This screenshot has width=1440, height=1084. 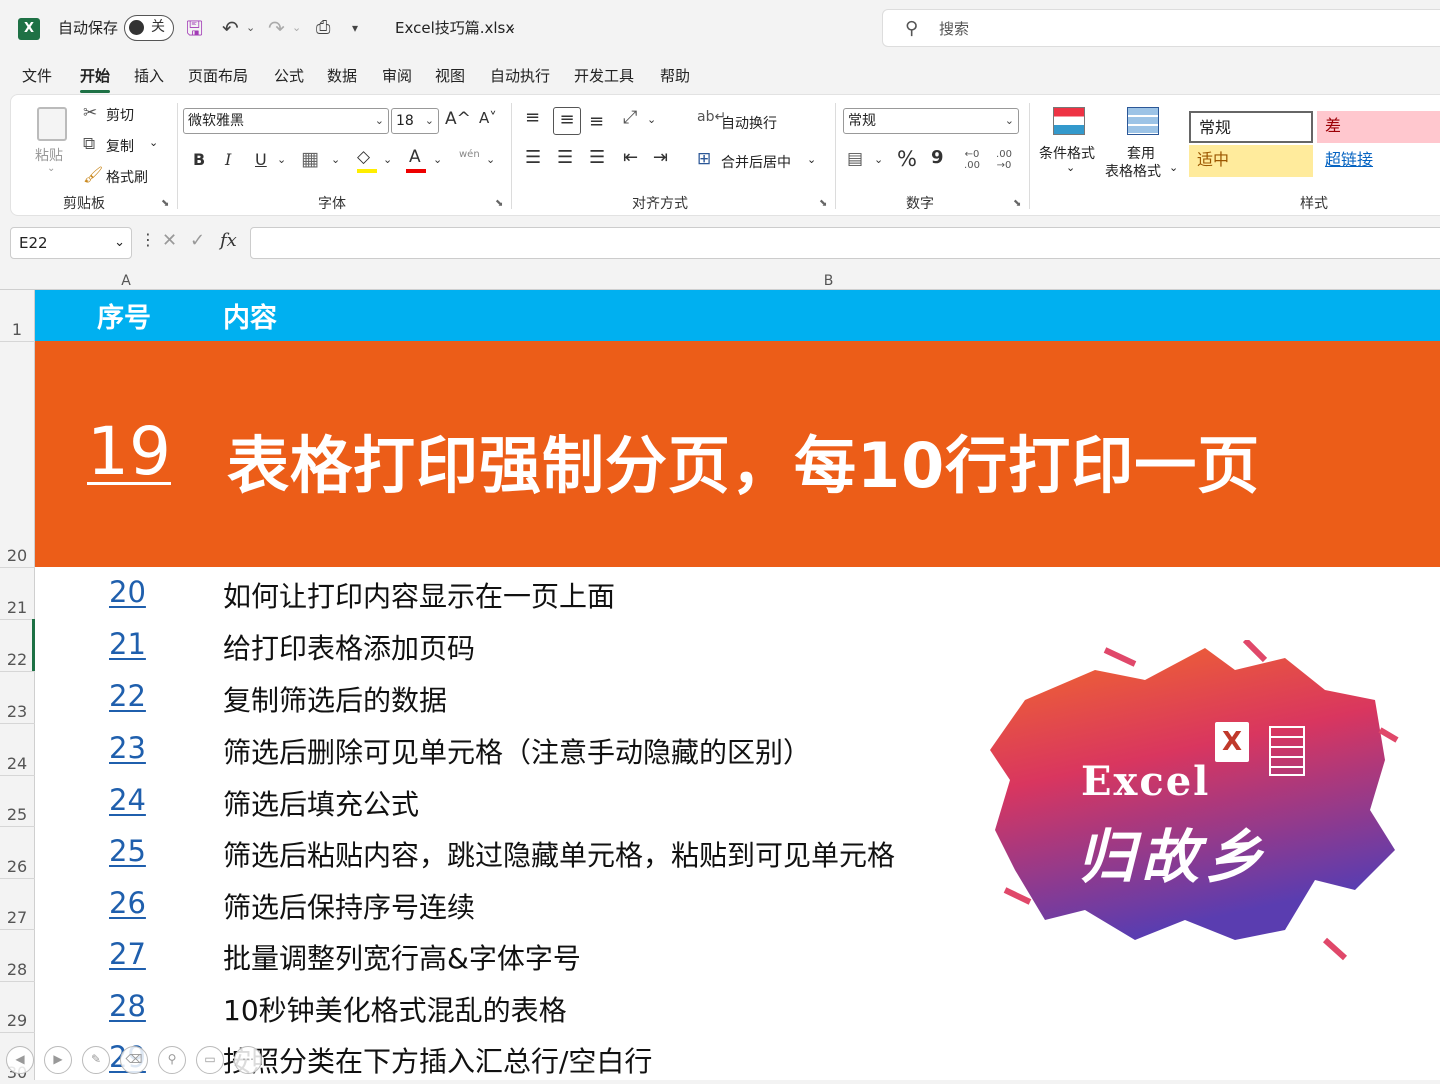 I want to click on row-number: 21, so click(x=17, y=607).